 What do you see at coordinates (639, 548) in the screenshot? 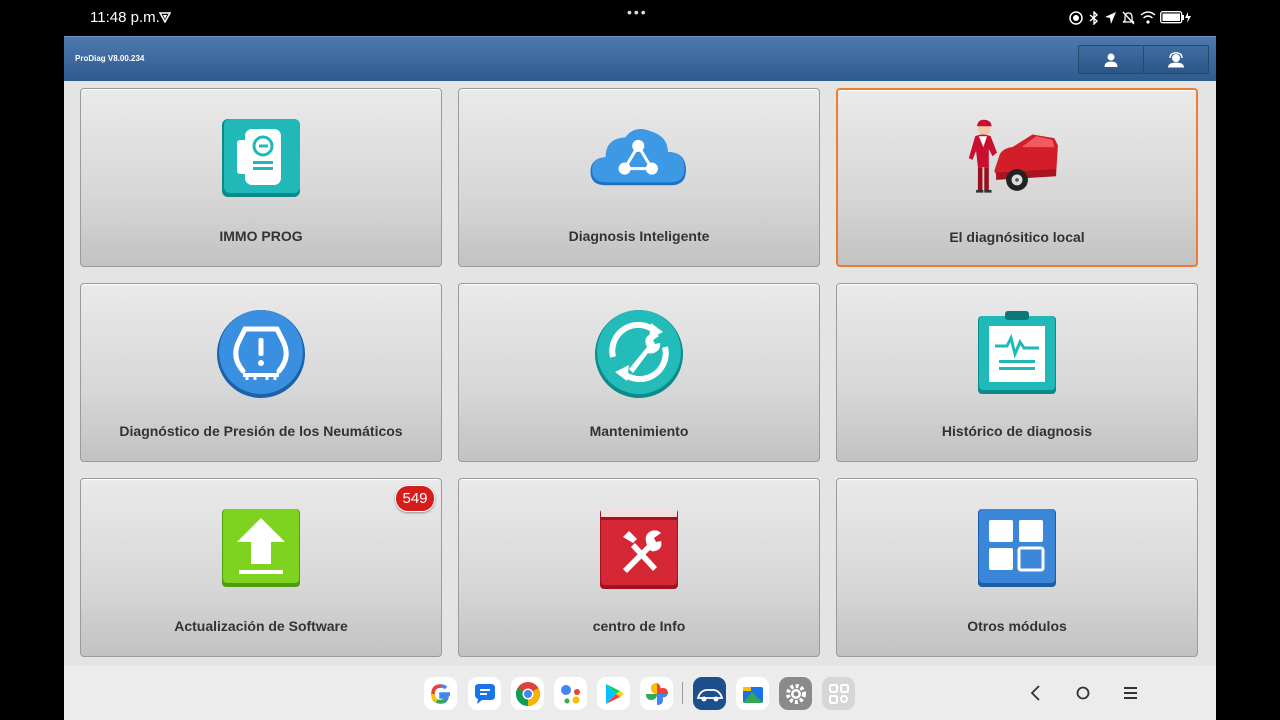
I see `info-book-tools-icon` at bounding box center [639, 548].